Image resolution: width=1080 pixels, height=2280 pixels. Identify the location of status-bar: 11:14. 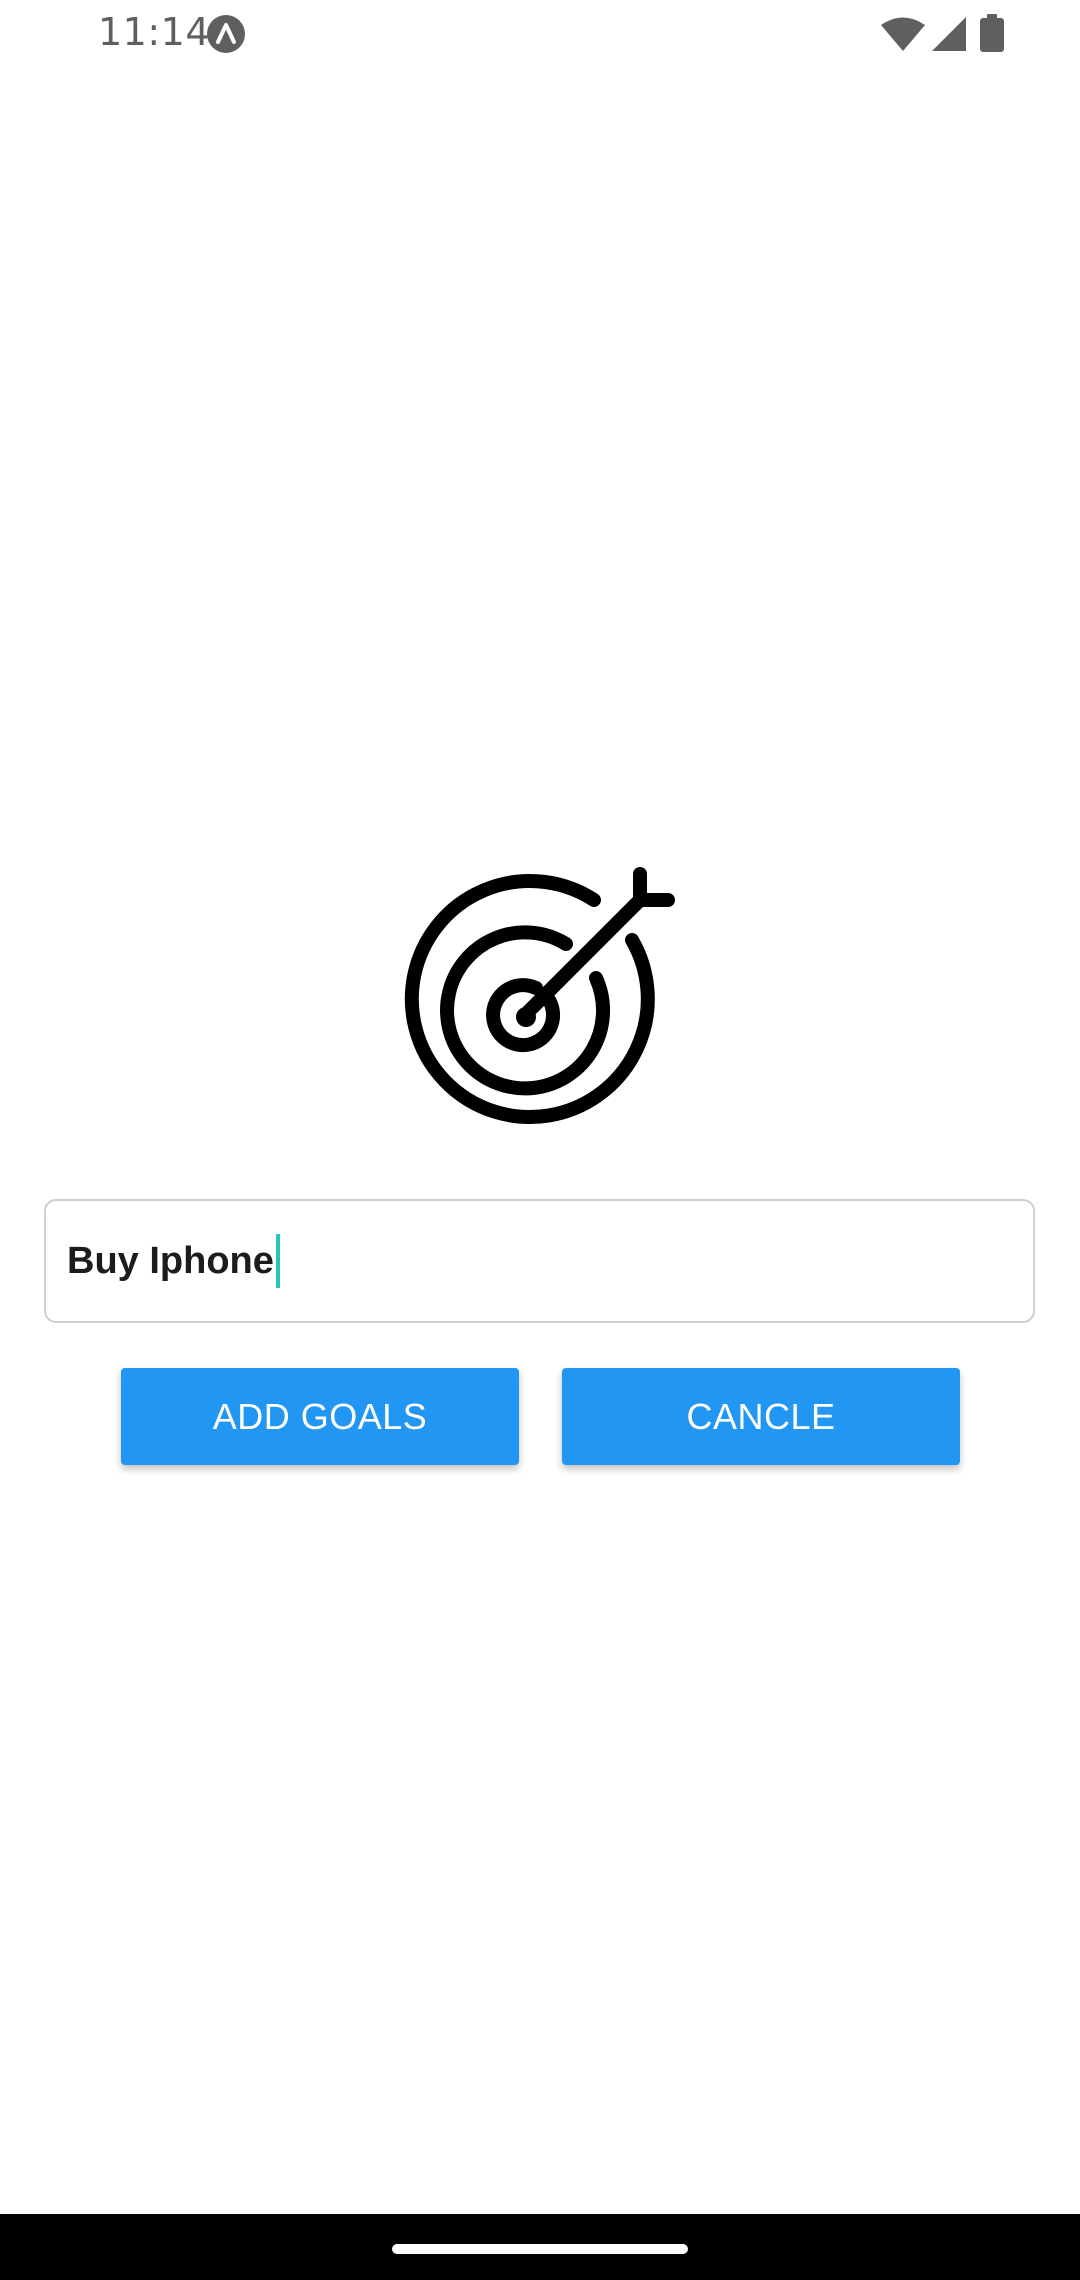
(540, 33).